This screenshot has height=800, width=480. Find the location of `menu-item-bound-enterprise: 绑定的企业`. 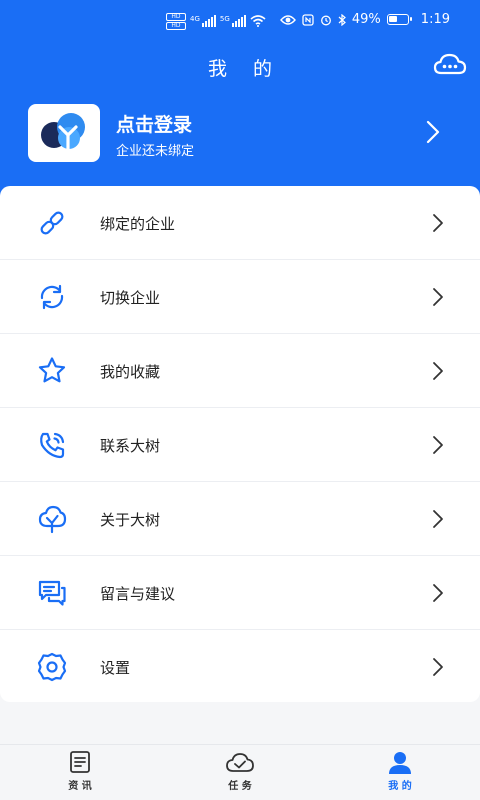

menu-item-bound-enterprise: 绑定的企业 is located at coordinates (240, 223).